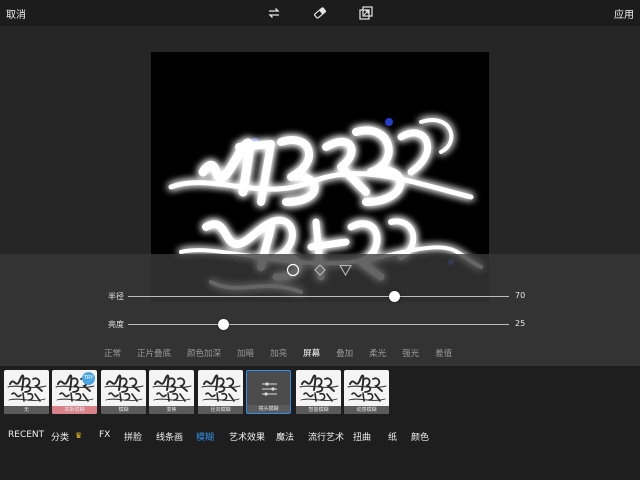 The height and width of the screenshot is (480, 640). Describe the element at coordinates (16, 13) in the screenshot. I see `cancel-button: 取消` at that location.